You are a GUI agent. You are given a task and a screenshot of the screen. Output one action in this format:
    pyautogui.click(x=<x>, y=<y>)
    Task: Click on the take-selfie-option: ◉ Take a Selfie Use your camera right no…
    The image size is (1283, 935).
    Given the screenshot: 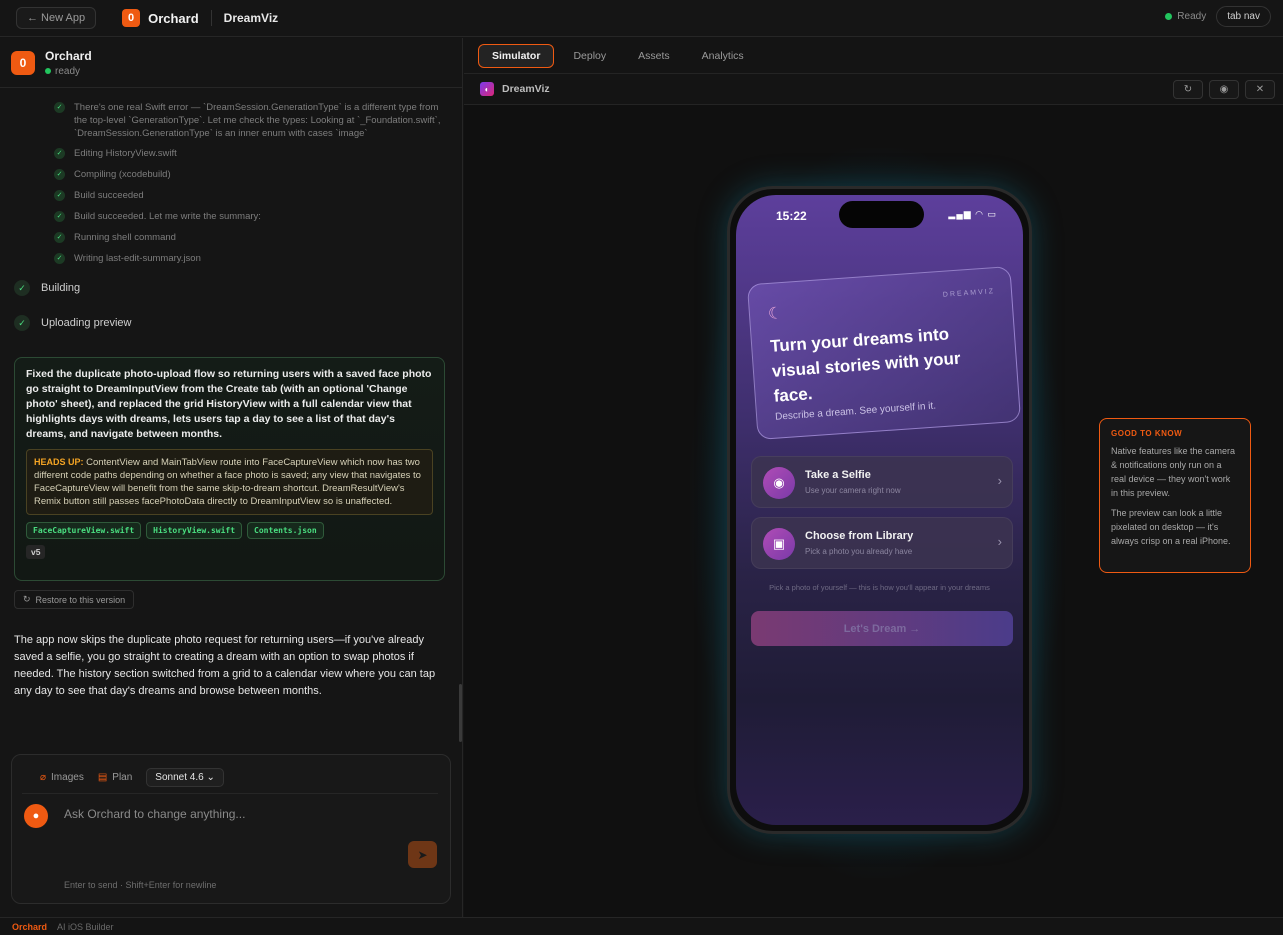 What is the action you would take?
    pyautogui.click(x=882, y=482)
    